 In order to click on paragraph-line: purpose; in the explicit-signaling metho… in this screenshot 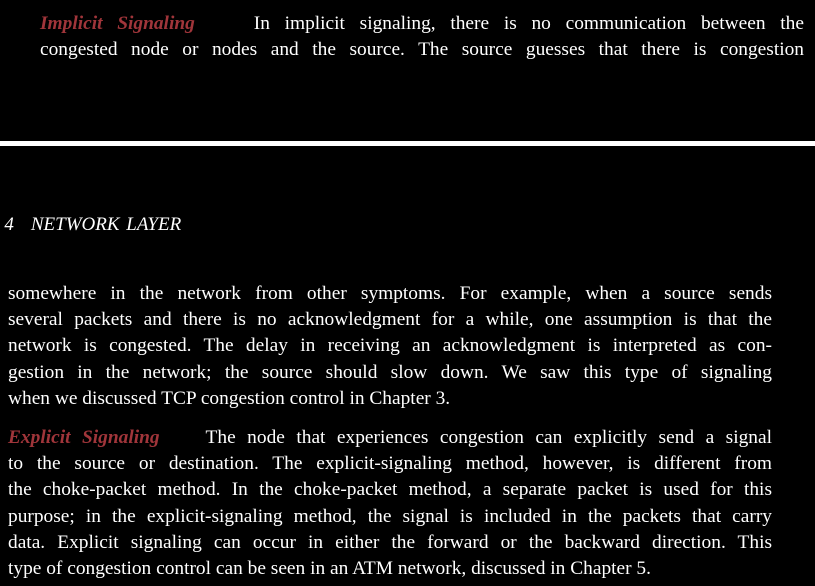, I will do `click(390, 516)`.